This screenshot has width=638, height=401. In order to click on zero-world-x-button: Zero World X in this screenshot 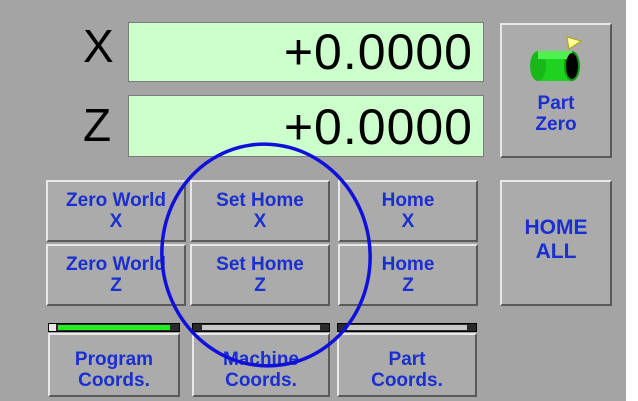, I will do `click(116, 211)`.